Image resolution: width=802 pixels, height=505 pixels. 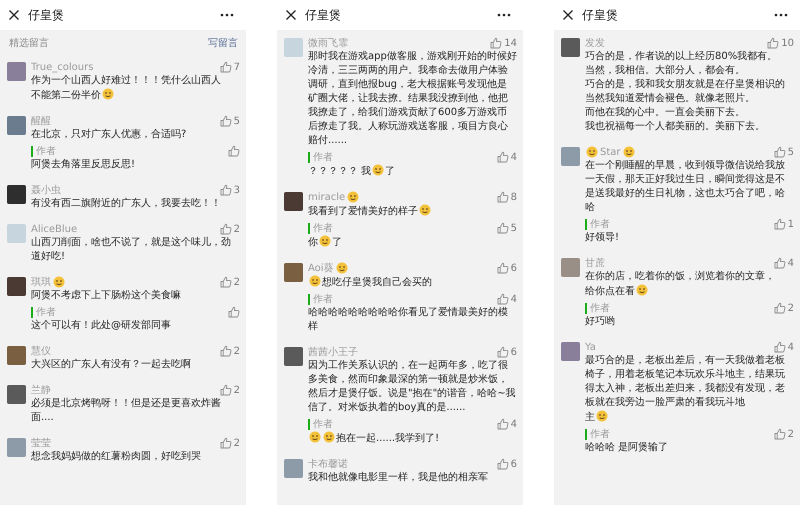 I want to click on user-name: 莹莹, so click(x=41, y=443).